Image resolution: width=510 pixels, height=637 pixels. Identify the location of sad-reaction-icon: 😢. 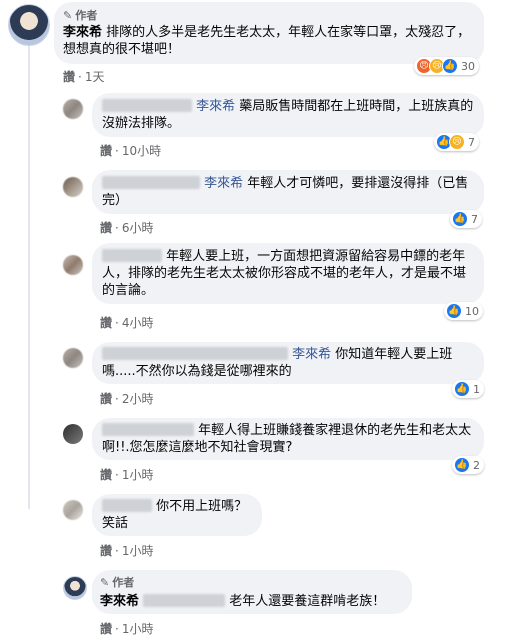
(457, 142).